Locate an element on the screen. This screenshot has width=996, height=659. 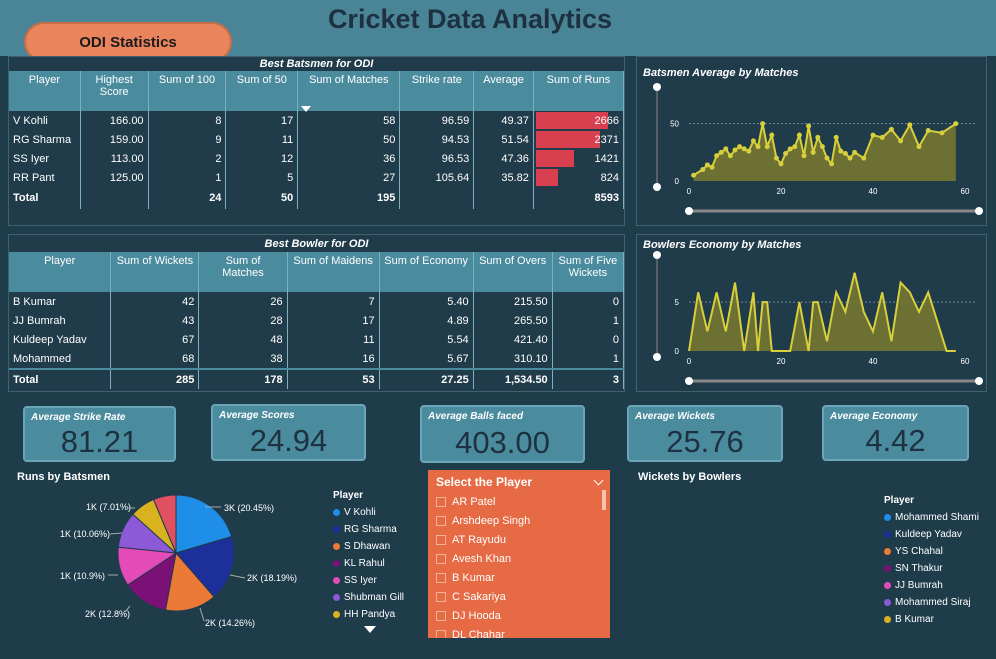
table-row: B Kumar 42 26 7 5.40 215.50 0 is located at coordinates (317, 301).